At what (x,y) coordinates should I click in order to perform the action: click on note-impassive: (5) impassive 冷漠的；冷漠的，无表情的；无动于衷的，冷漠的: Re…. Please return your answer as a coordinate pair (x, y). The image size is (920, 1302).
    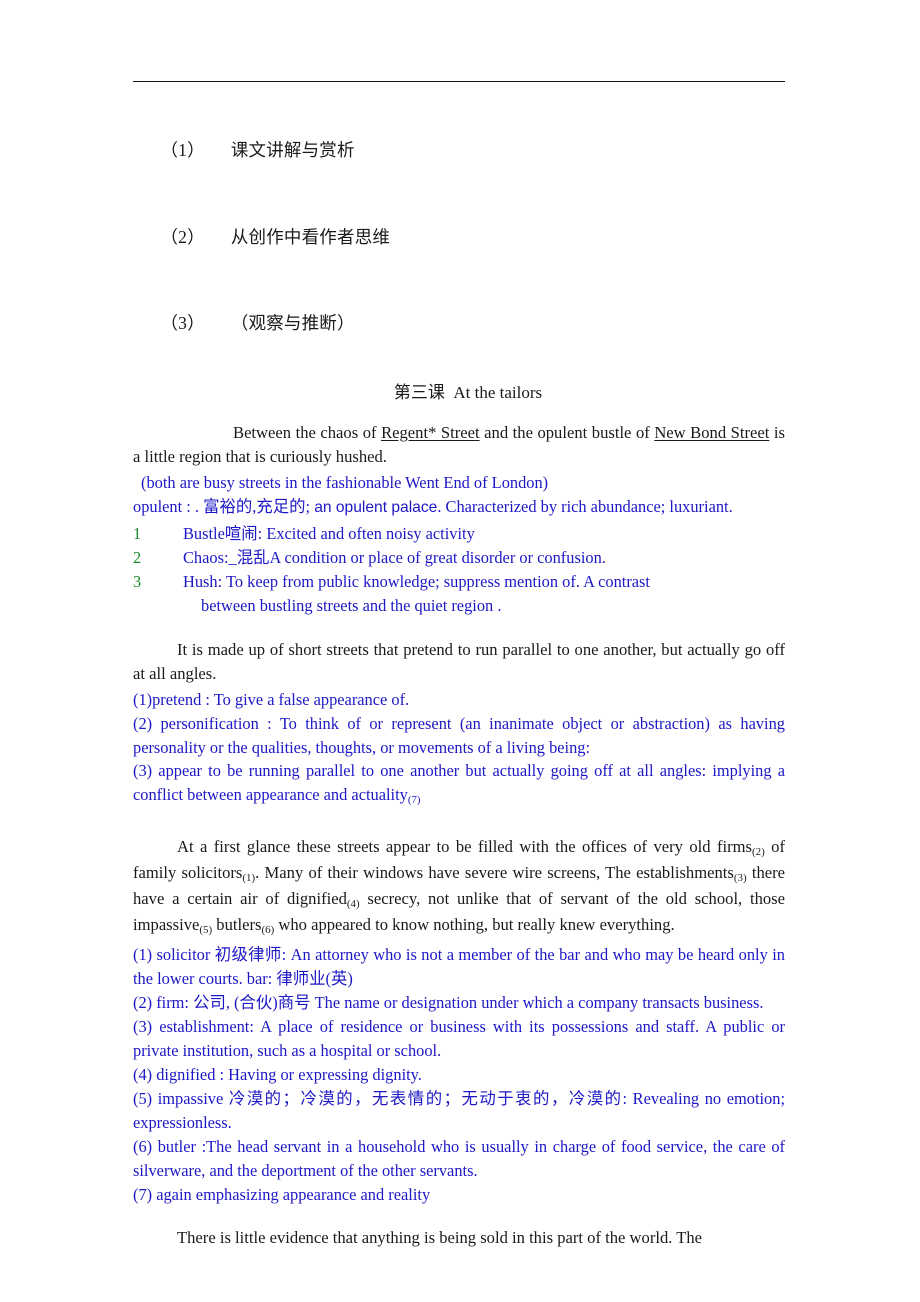
    Looking at the image, I should click on (459, 1110).